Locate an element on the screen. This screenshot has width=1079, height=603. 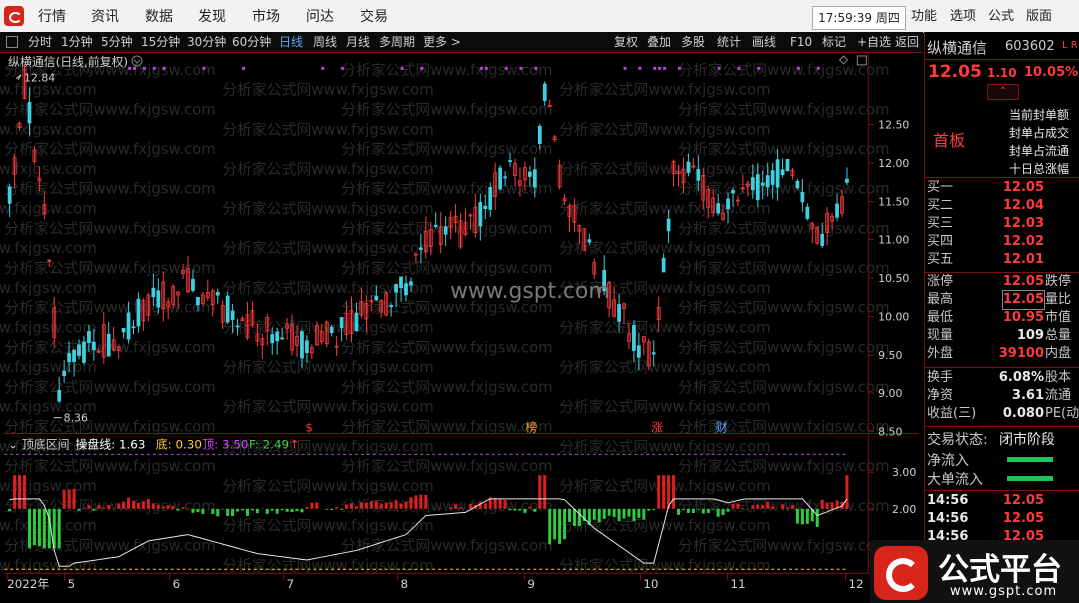
collapse-arrow-icon: ⌃ is located at coordinates (1003, 92).